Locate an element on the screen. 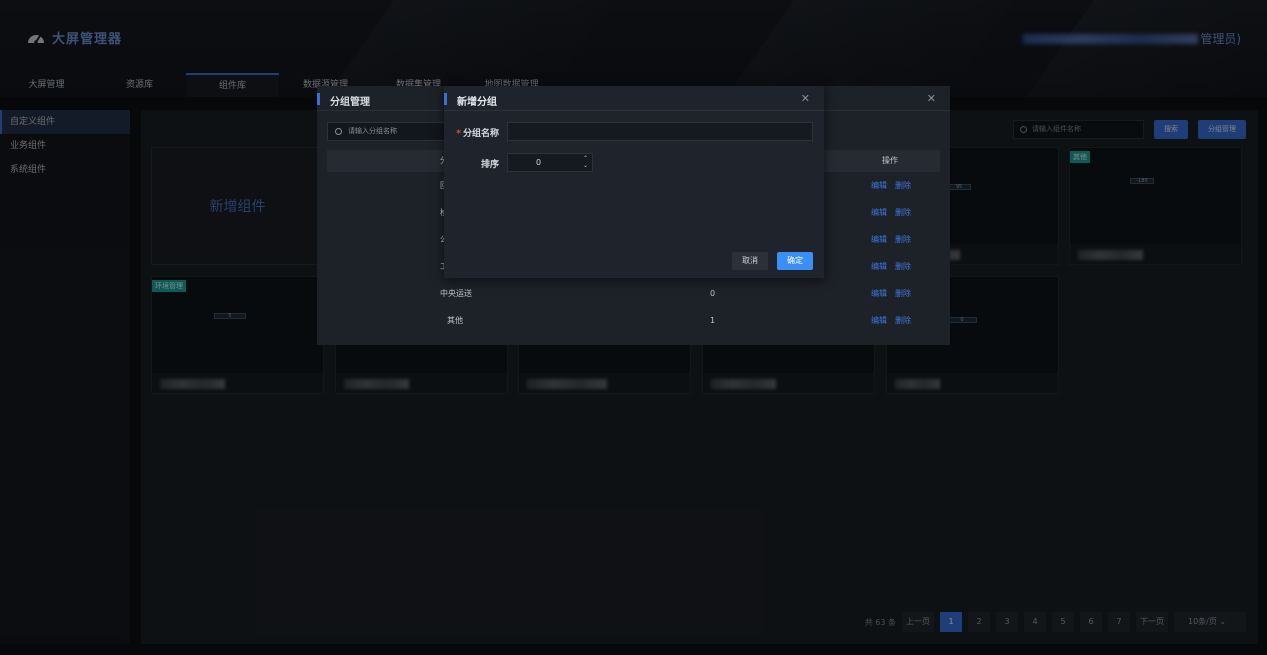  group-name-label: * 分组名称 is located at coordinates (471, 132).